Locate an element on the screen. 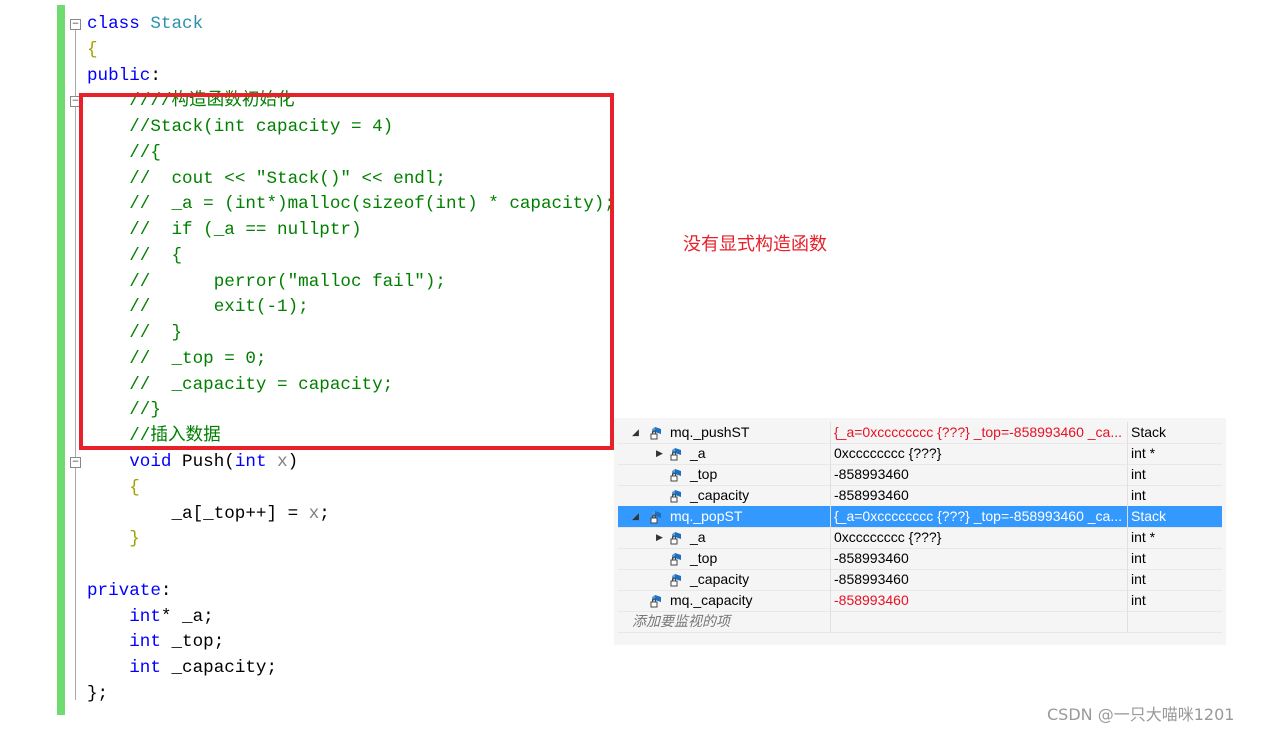 The height and width of the screenshot is (731, 1282). code-line: void Push(int x) is located at coordinates (351, 463).